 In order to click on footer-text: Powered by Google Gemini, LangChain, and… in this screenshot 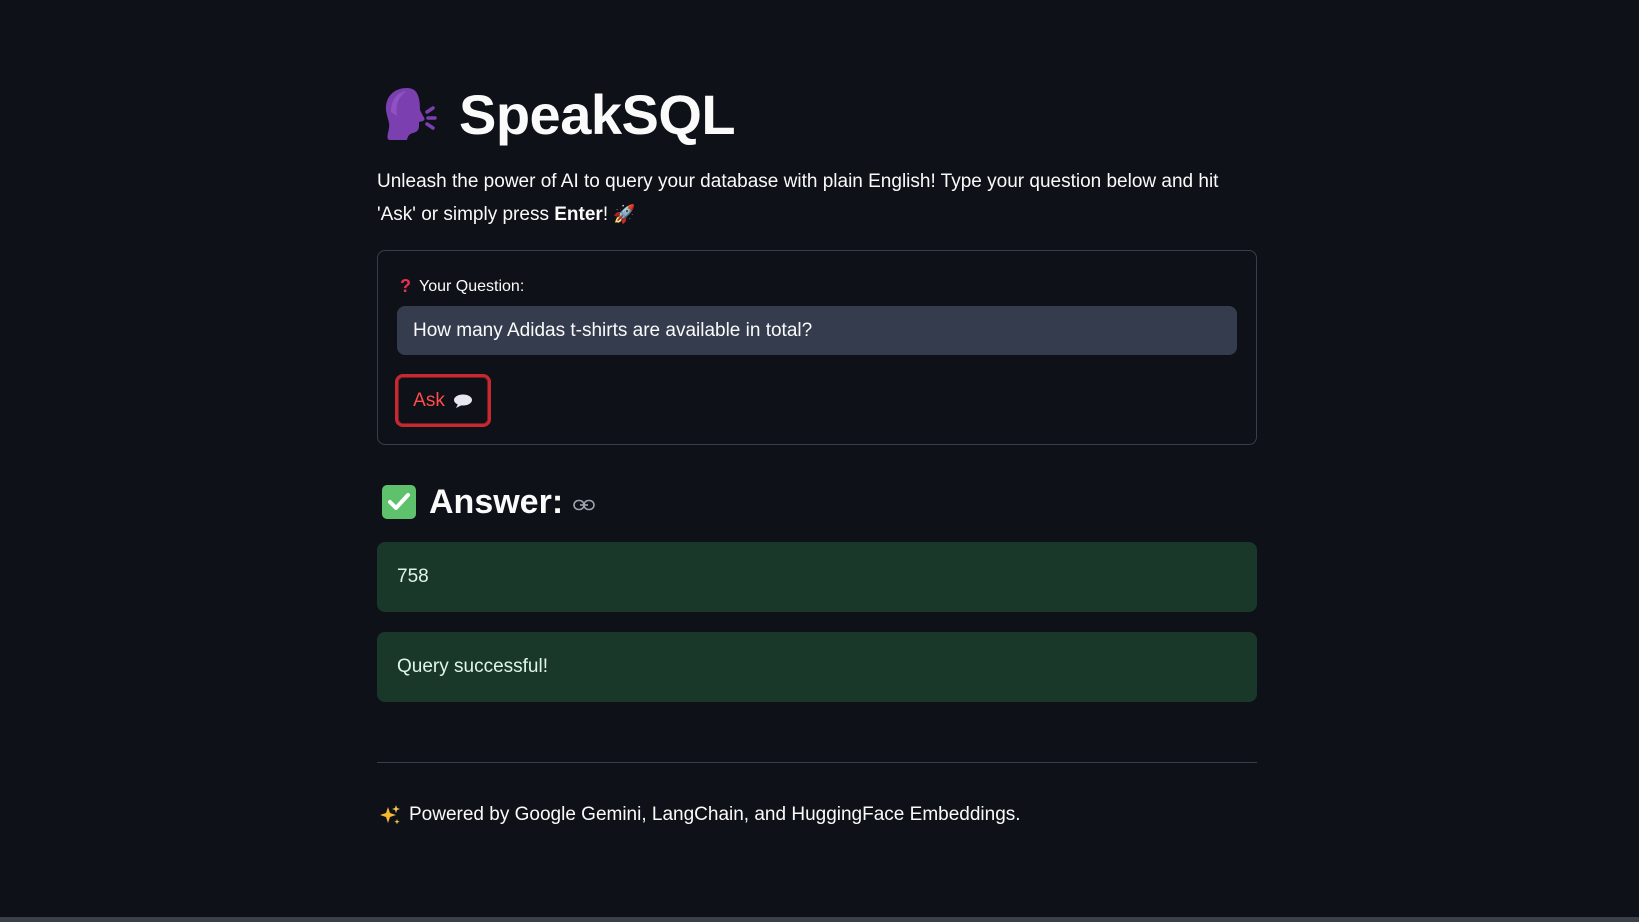, I will do `click(715, 814)`.